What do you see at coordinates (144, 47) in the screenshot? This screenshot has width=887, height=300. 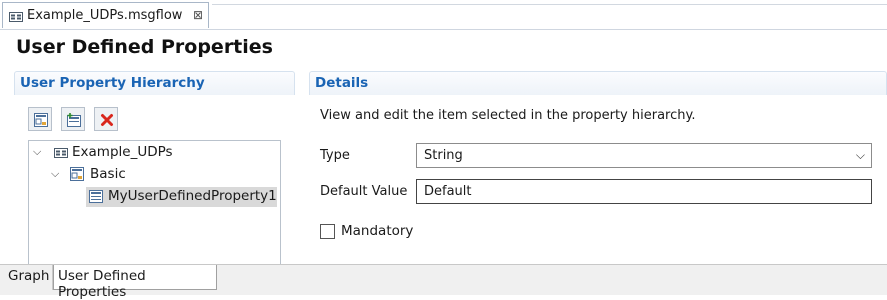 I see `page-title: User Defined Properties` at bounding box center [144, 47].